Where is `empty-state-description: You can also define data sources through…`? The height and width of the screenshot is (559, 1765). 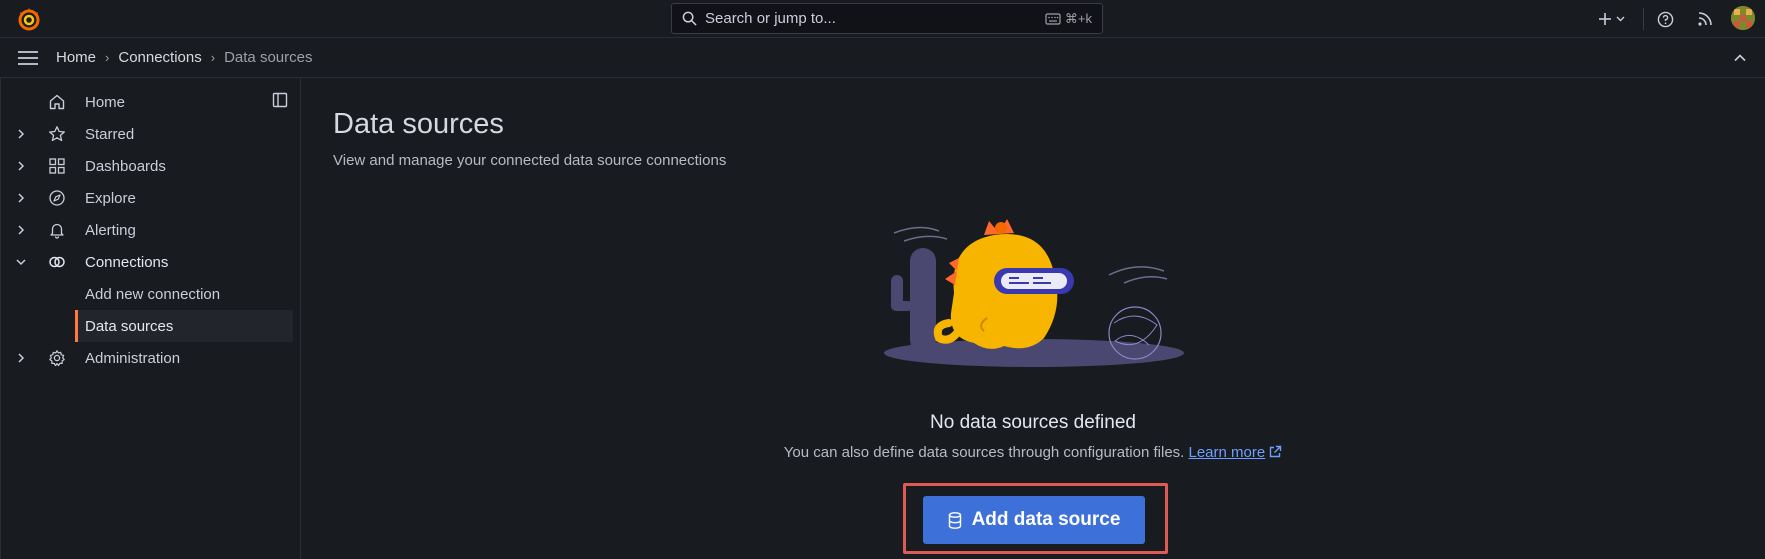 empty-state-description: You can also define data sources through… is located at coordinates (1033, 452).